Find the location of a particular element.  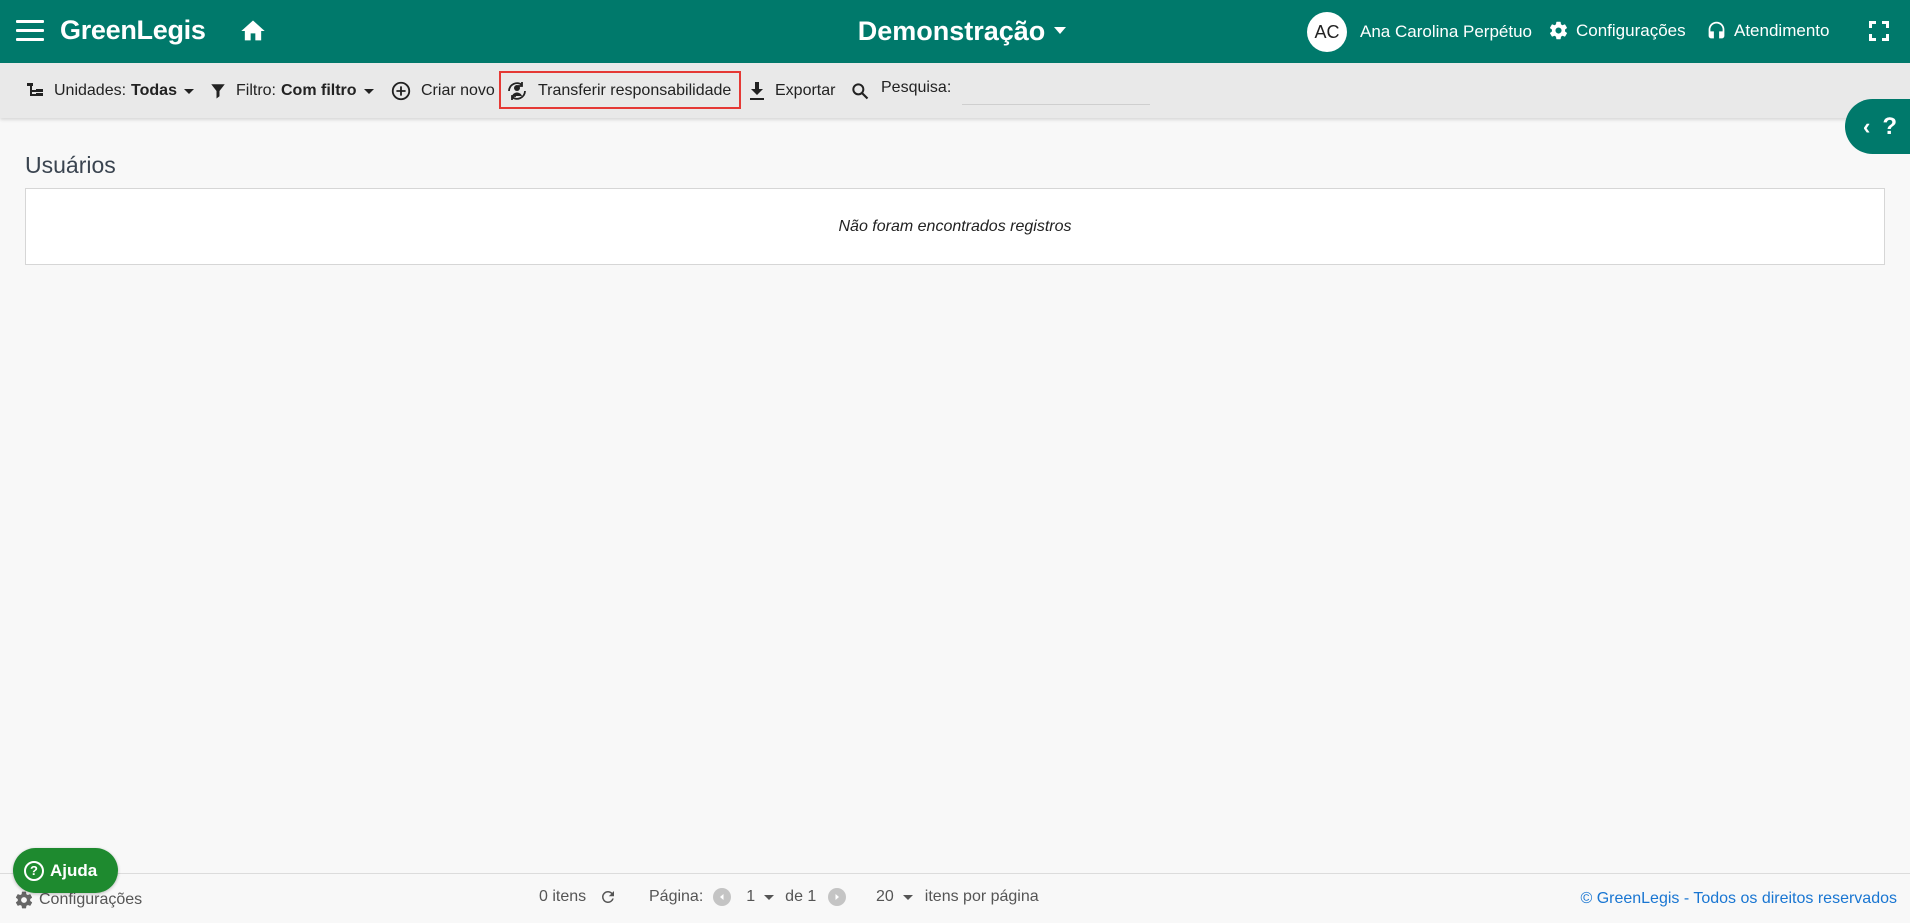

export-button: Exportar is located at coordinates (791, 91).